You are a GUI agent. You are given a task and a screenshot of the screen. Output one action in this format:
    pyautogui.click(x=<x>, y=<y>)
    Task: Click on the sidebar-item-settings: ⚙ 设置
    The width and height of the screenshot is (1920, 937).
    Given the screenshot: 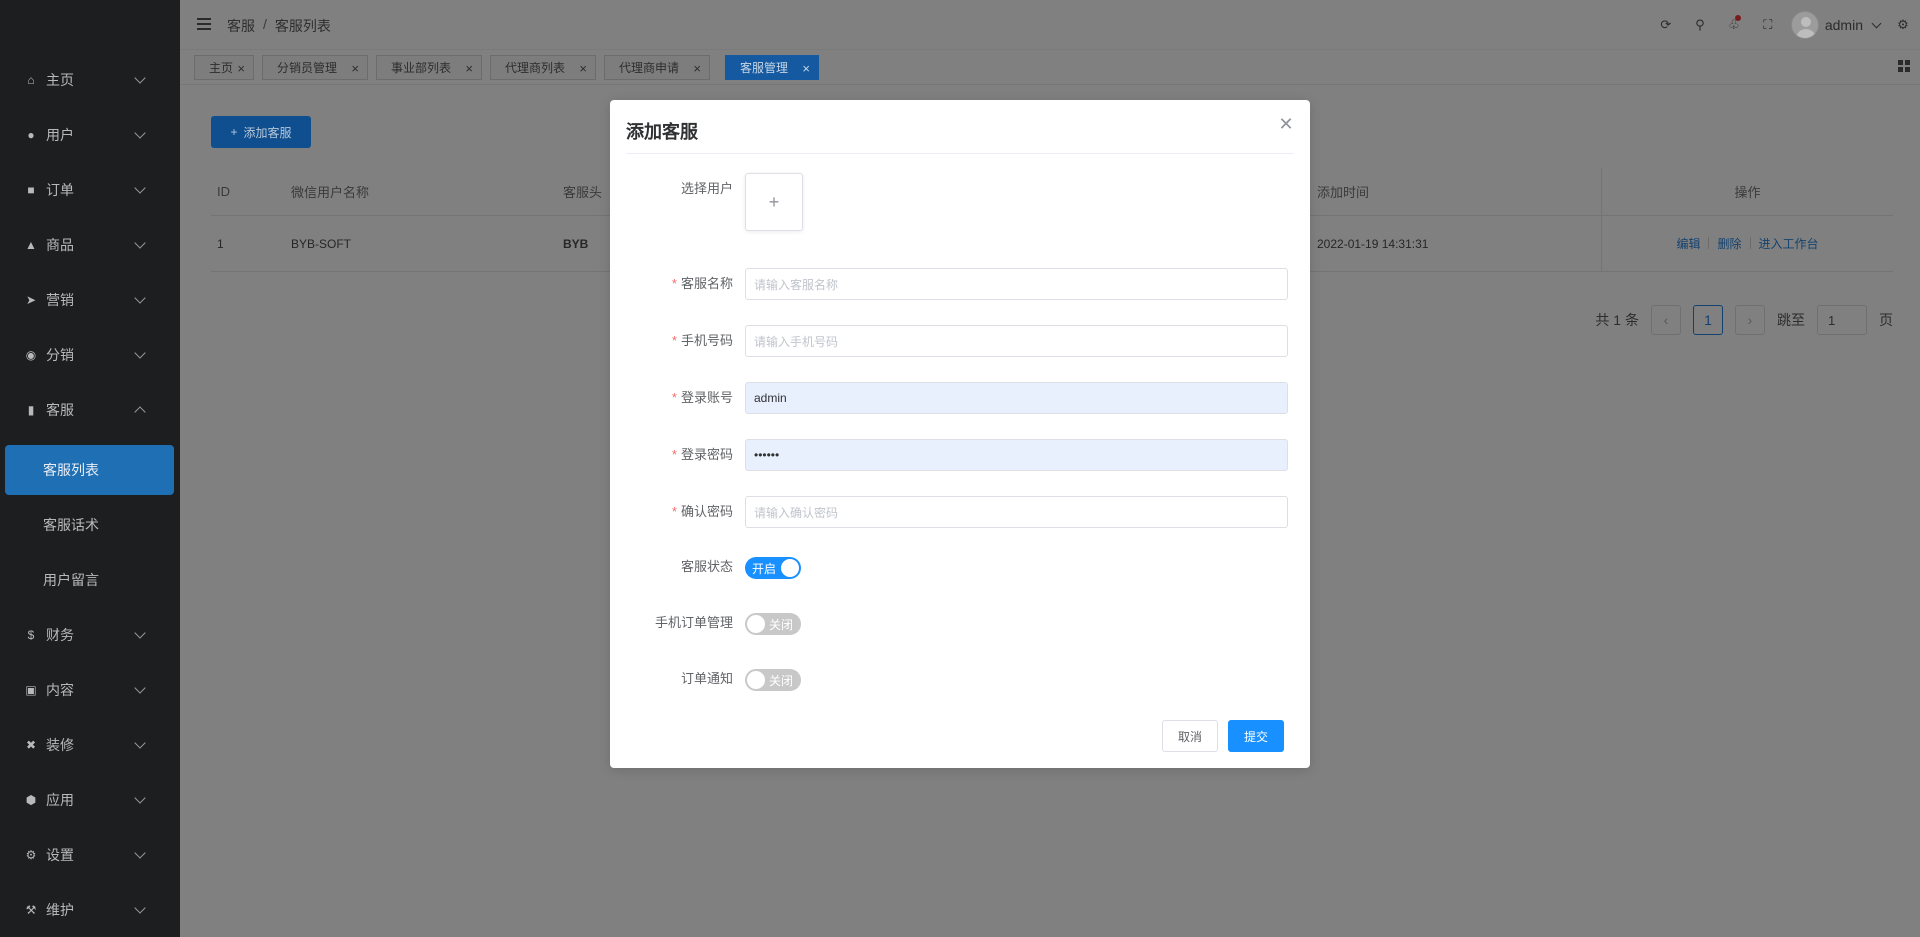 What is the action you would take?
    pyautogui.click(x=90, y=855)
    